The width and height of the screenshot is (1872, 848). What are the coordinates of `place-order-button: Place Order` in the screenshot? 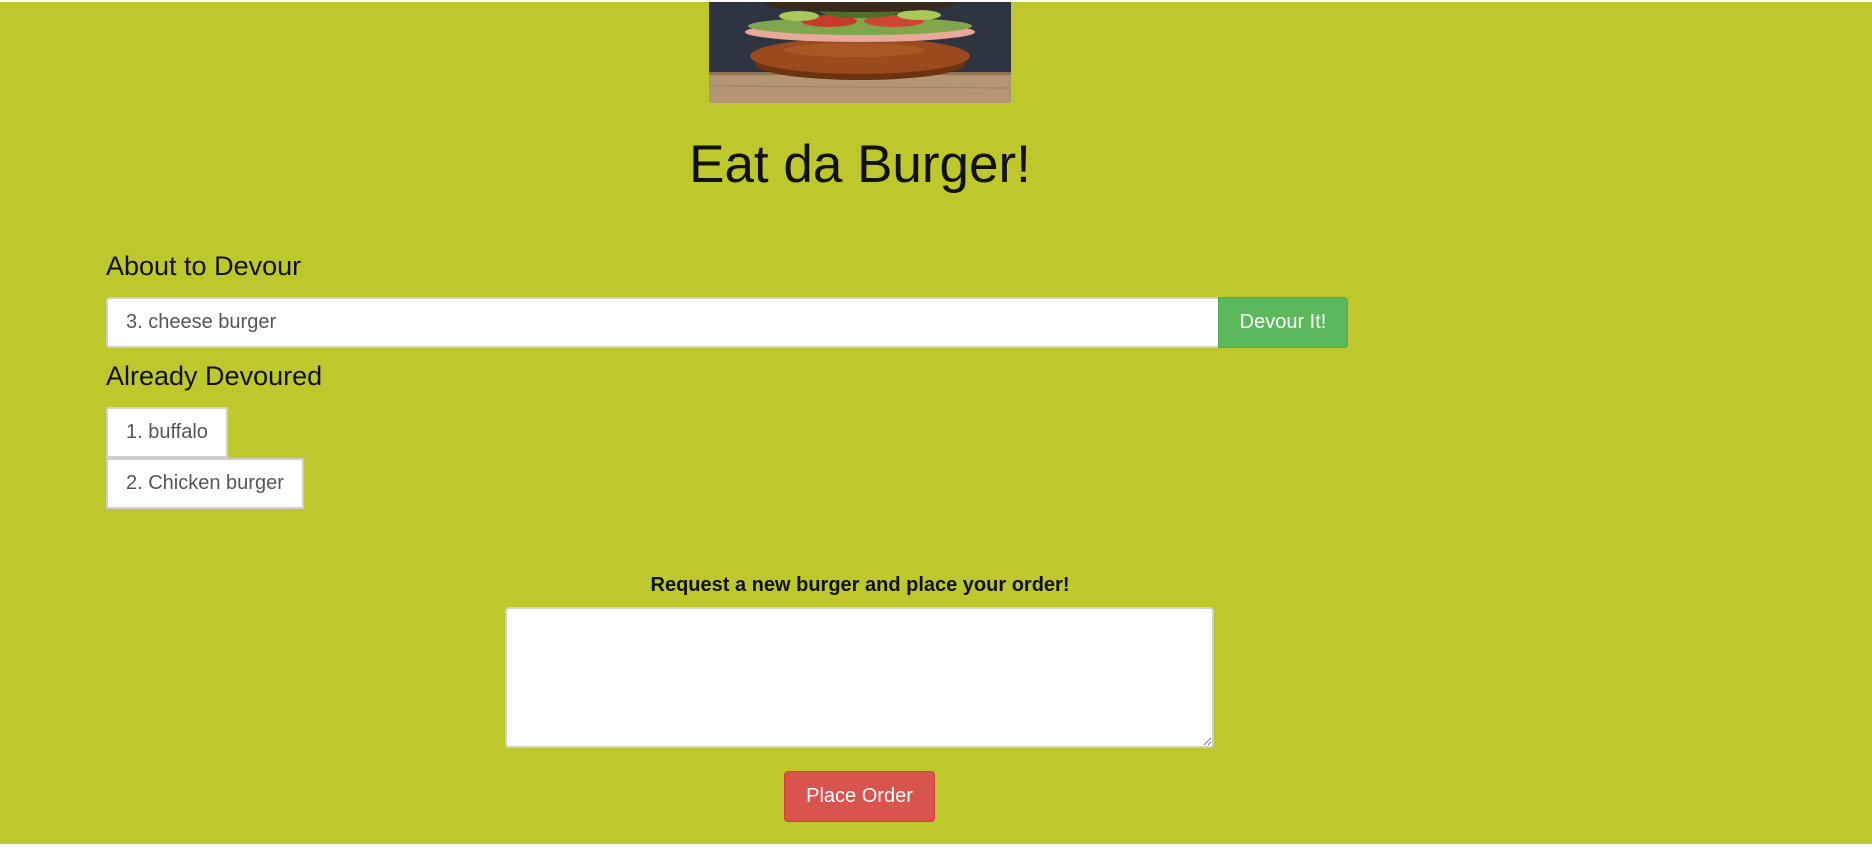 It's located at (859, 796).